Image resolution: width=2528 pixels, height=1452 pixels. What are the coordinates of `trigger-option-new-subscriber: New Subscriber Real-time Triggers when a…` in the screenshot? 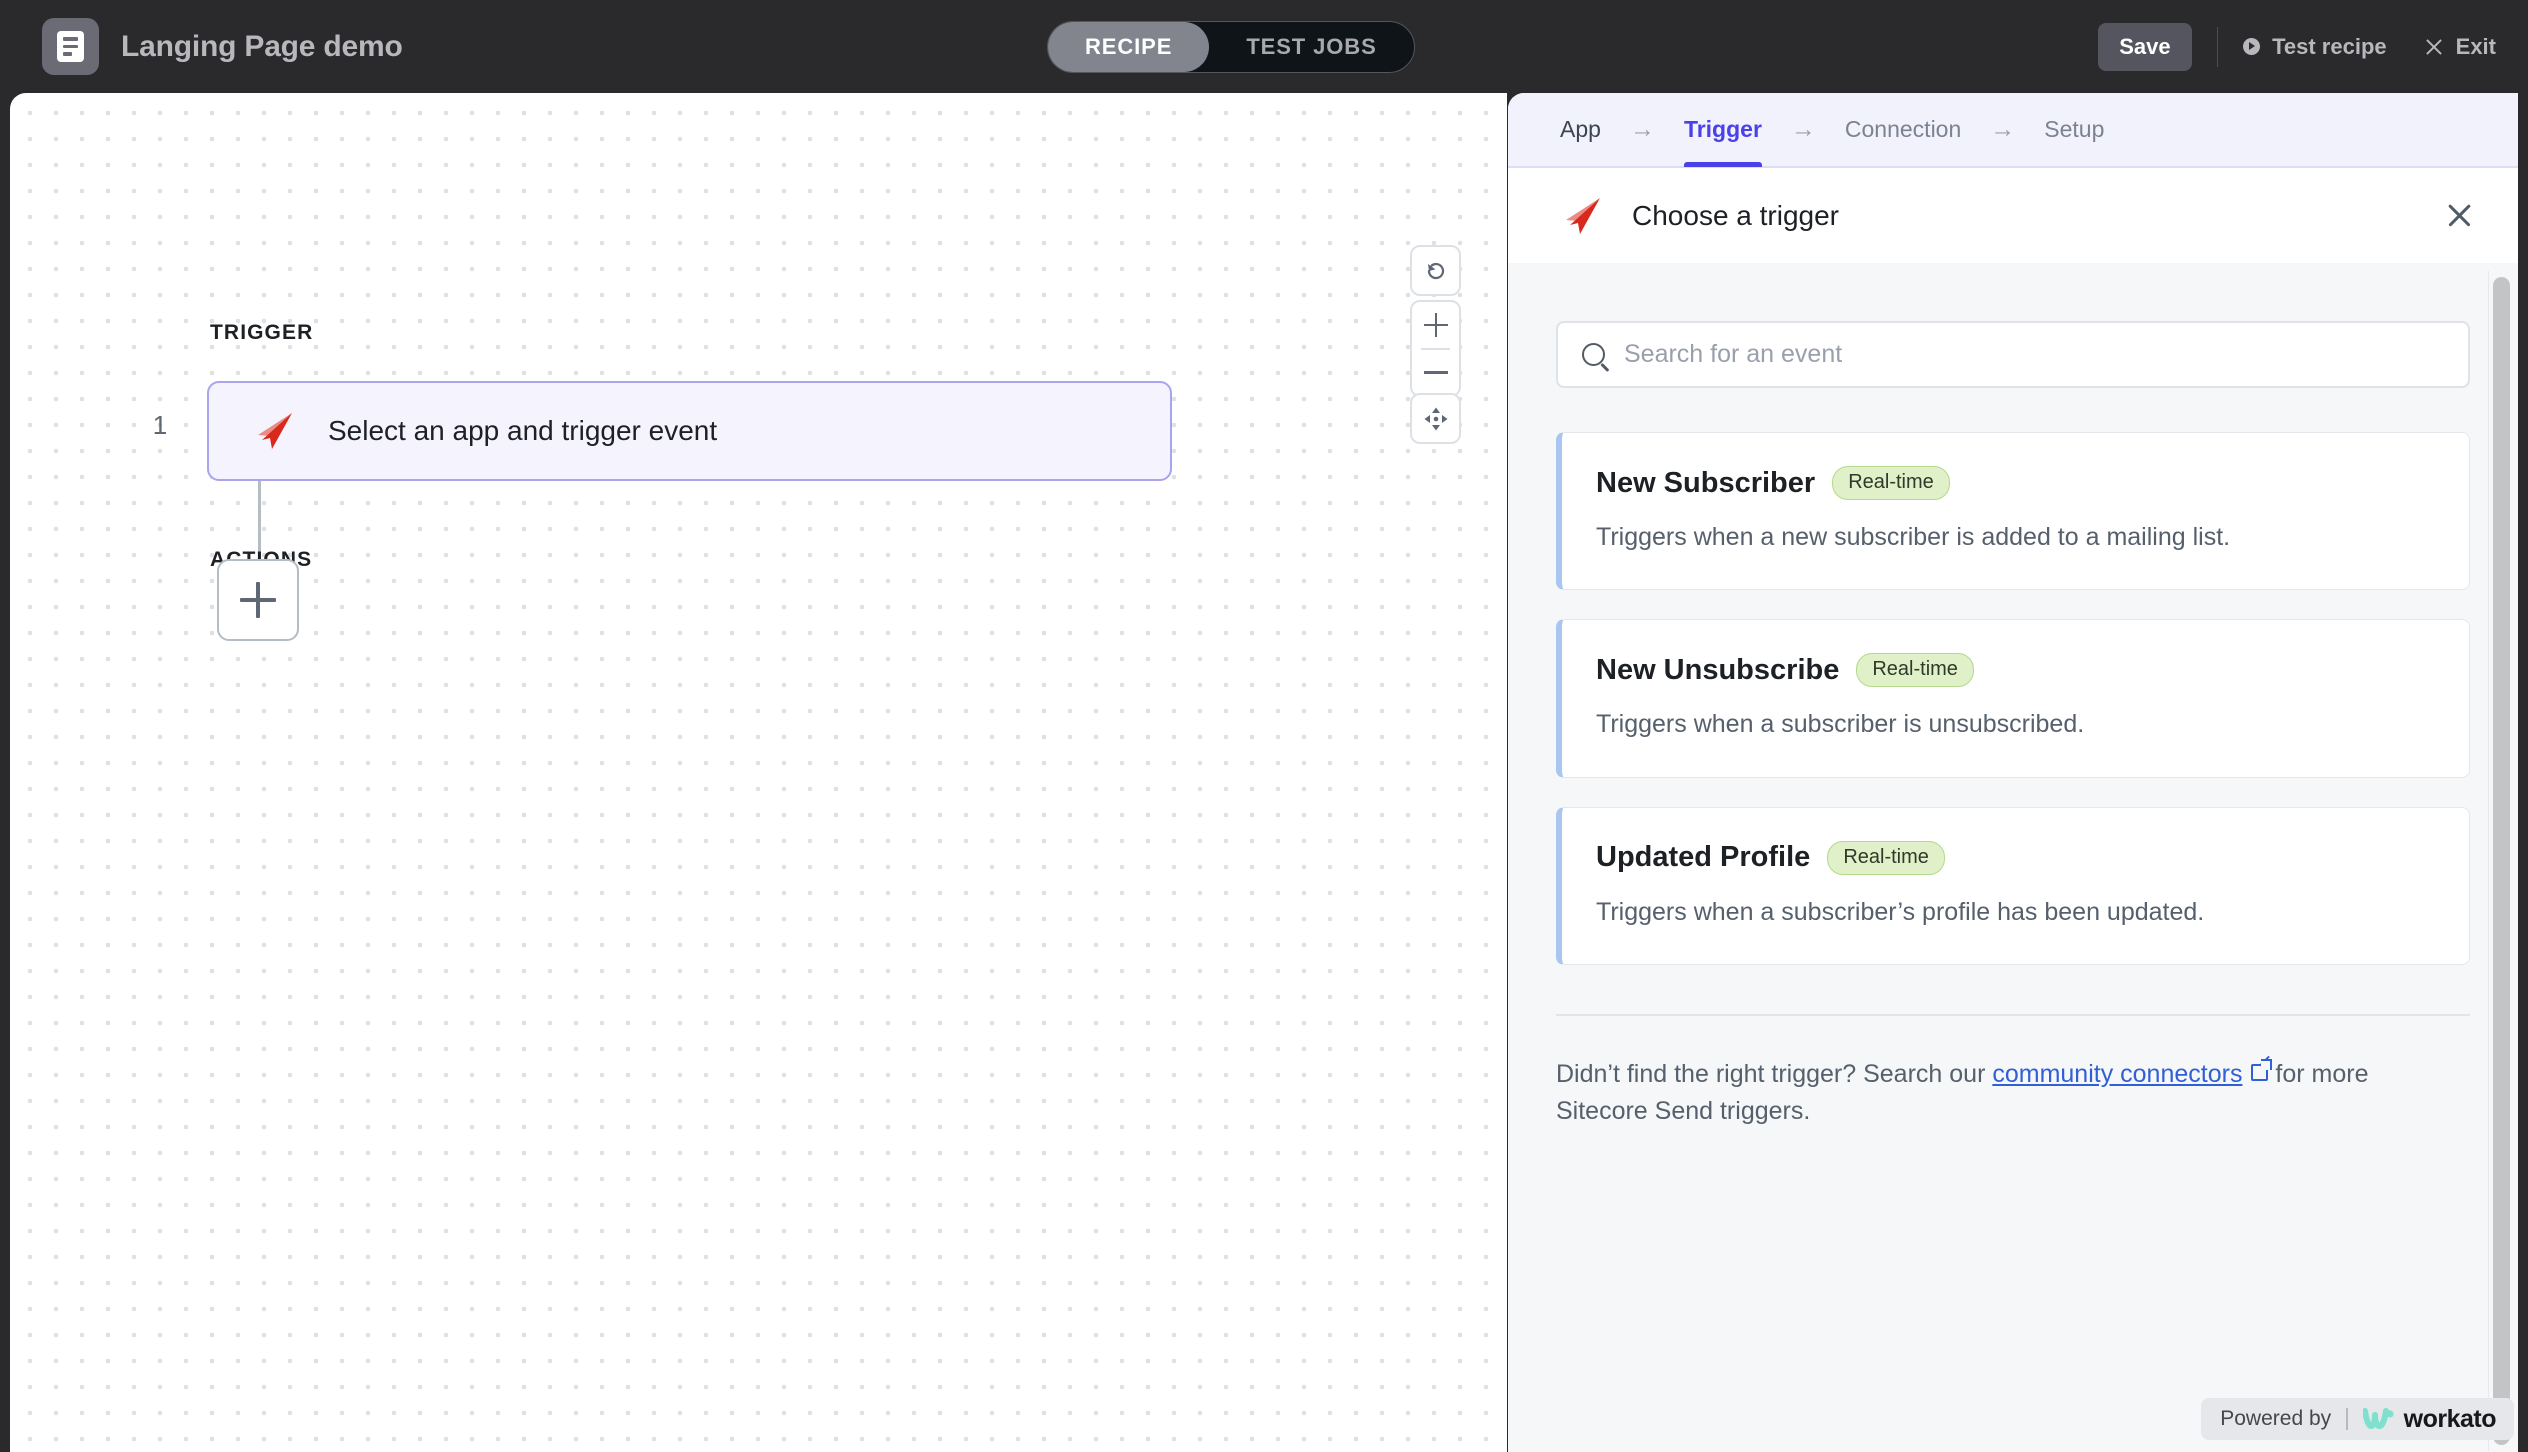 It's located at (2013, 511).